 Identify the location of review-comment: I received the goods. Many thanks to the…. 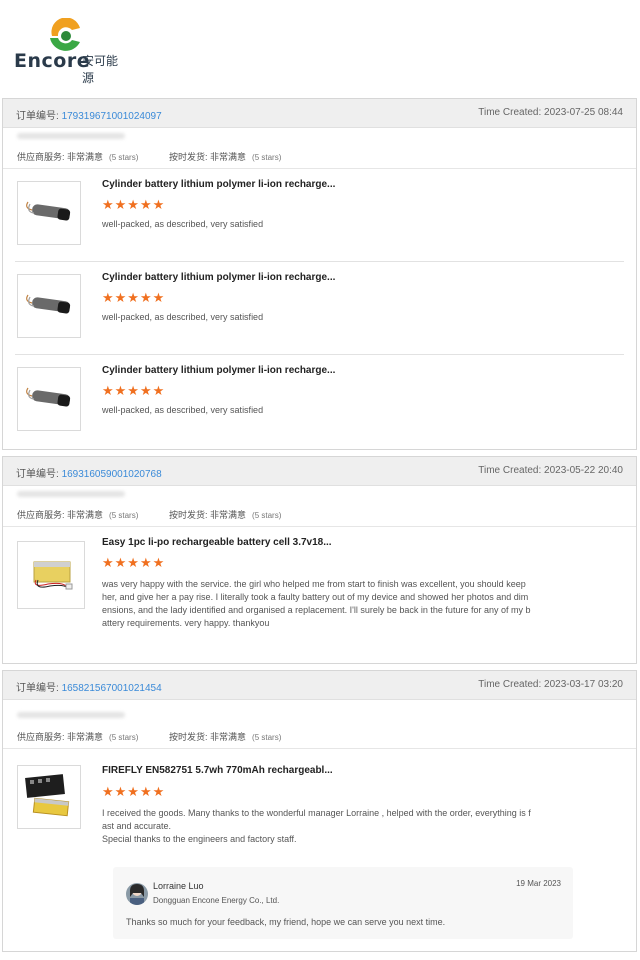
(316, 826).